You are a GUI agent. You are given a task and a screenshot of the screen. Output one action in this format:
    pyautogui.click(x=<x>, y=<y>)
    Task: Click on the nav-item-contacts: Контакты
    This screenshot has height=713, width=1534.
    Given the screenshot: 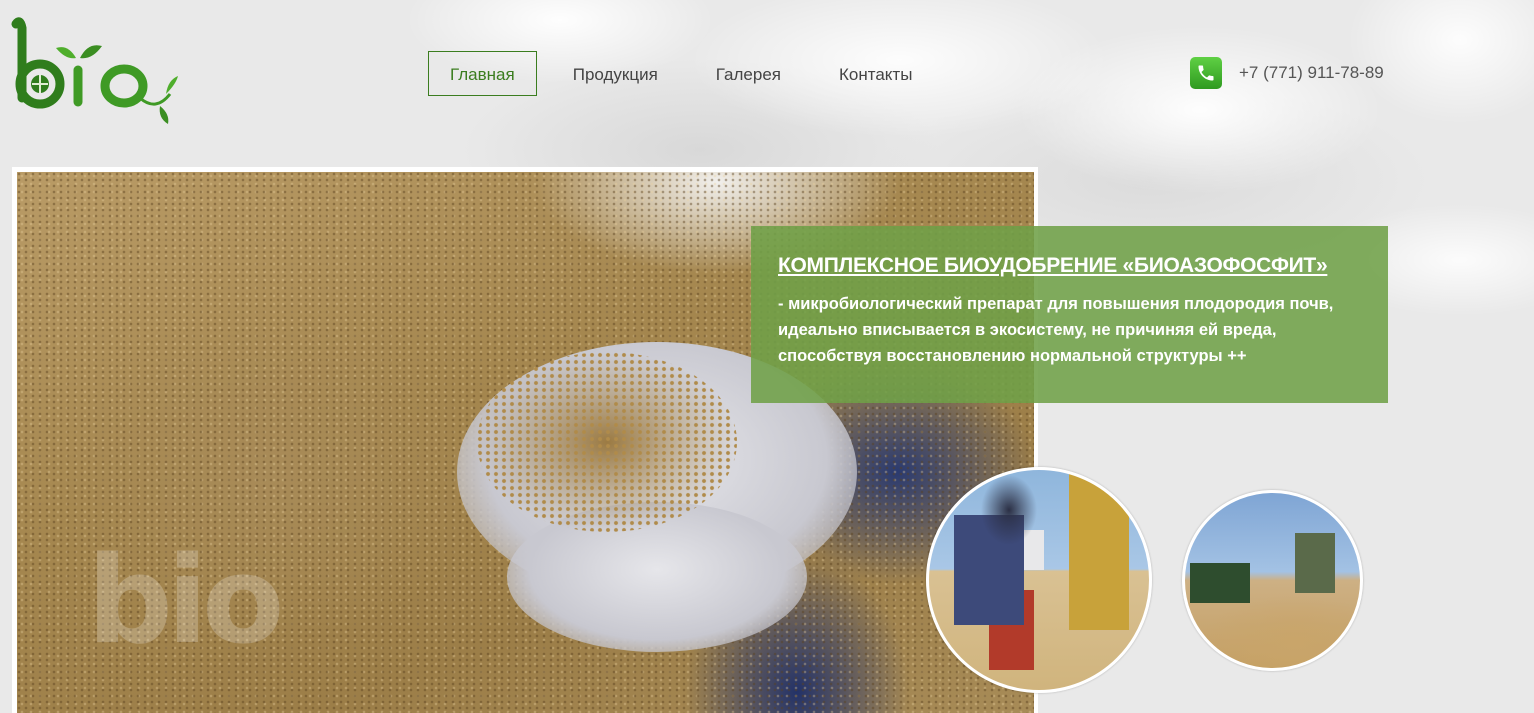 What is the action you would take?
    pyautogui.click(x=875, y=73)
    